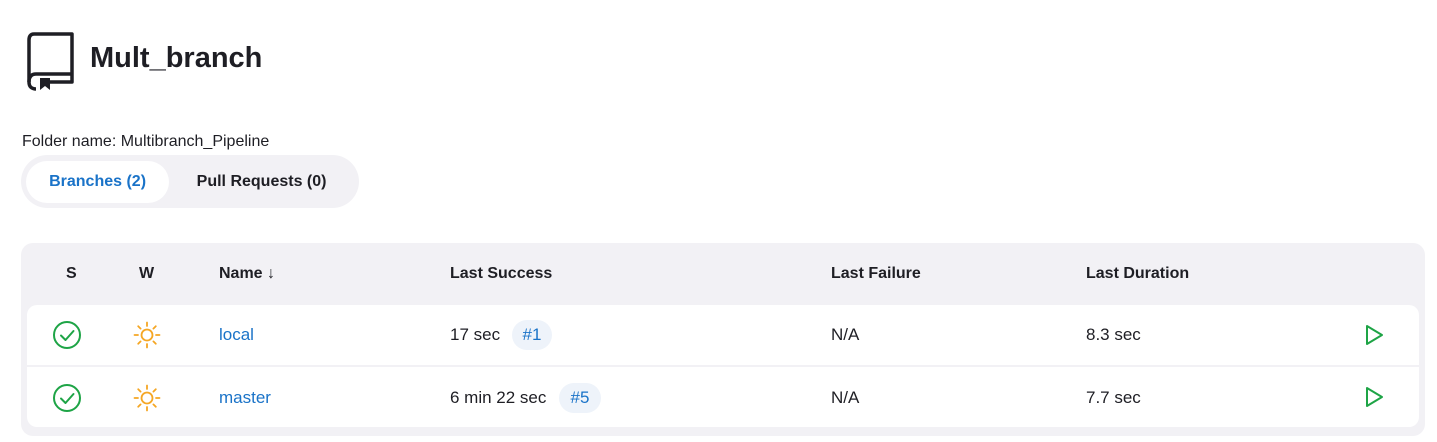 This screenshot has height=442, width=1437. Describe the element at coordinates (501, 274) in the screenshot. I see `column-header-last-success: Last Success` at that location.